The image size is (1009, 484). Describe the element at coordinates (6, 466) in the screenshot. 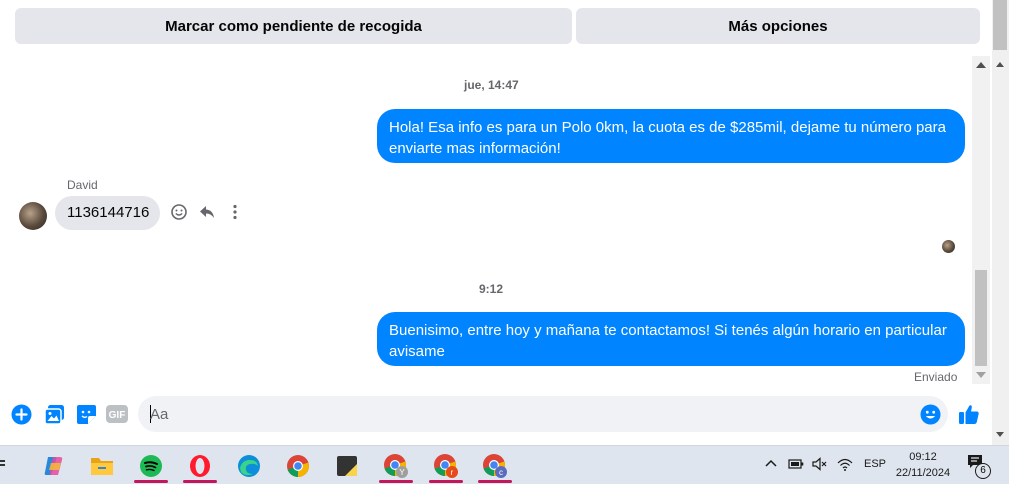

I see `widgets-icon` at that location.